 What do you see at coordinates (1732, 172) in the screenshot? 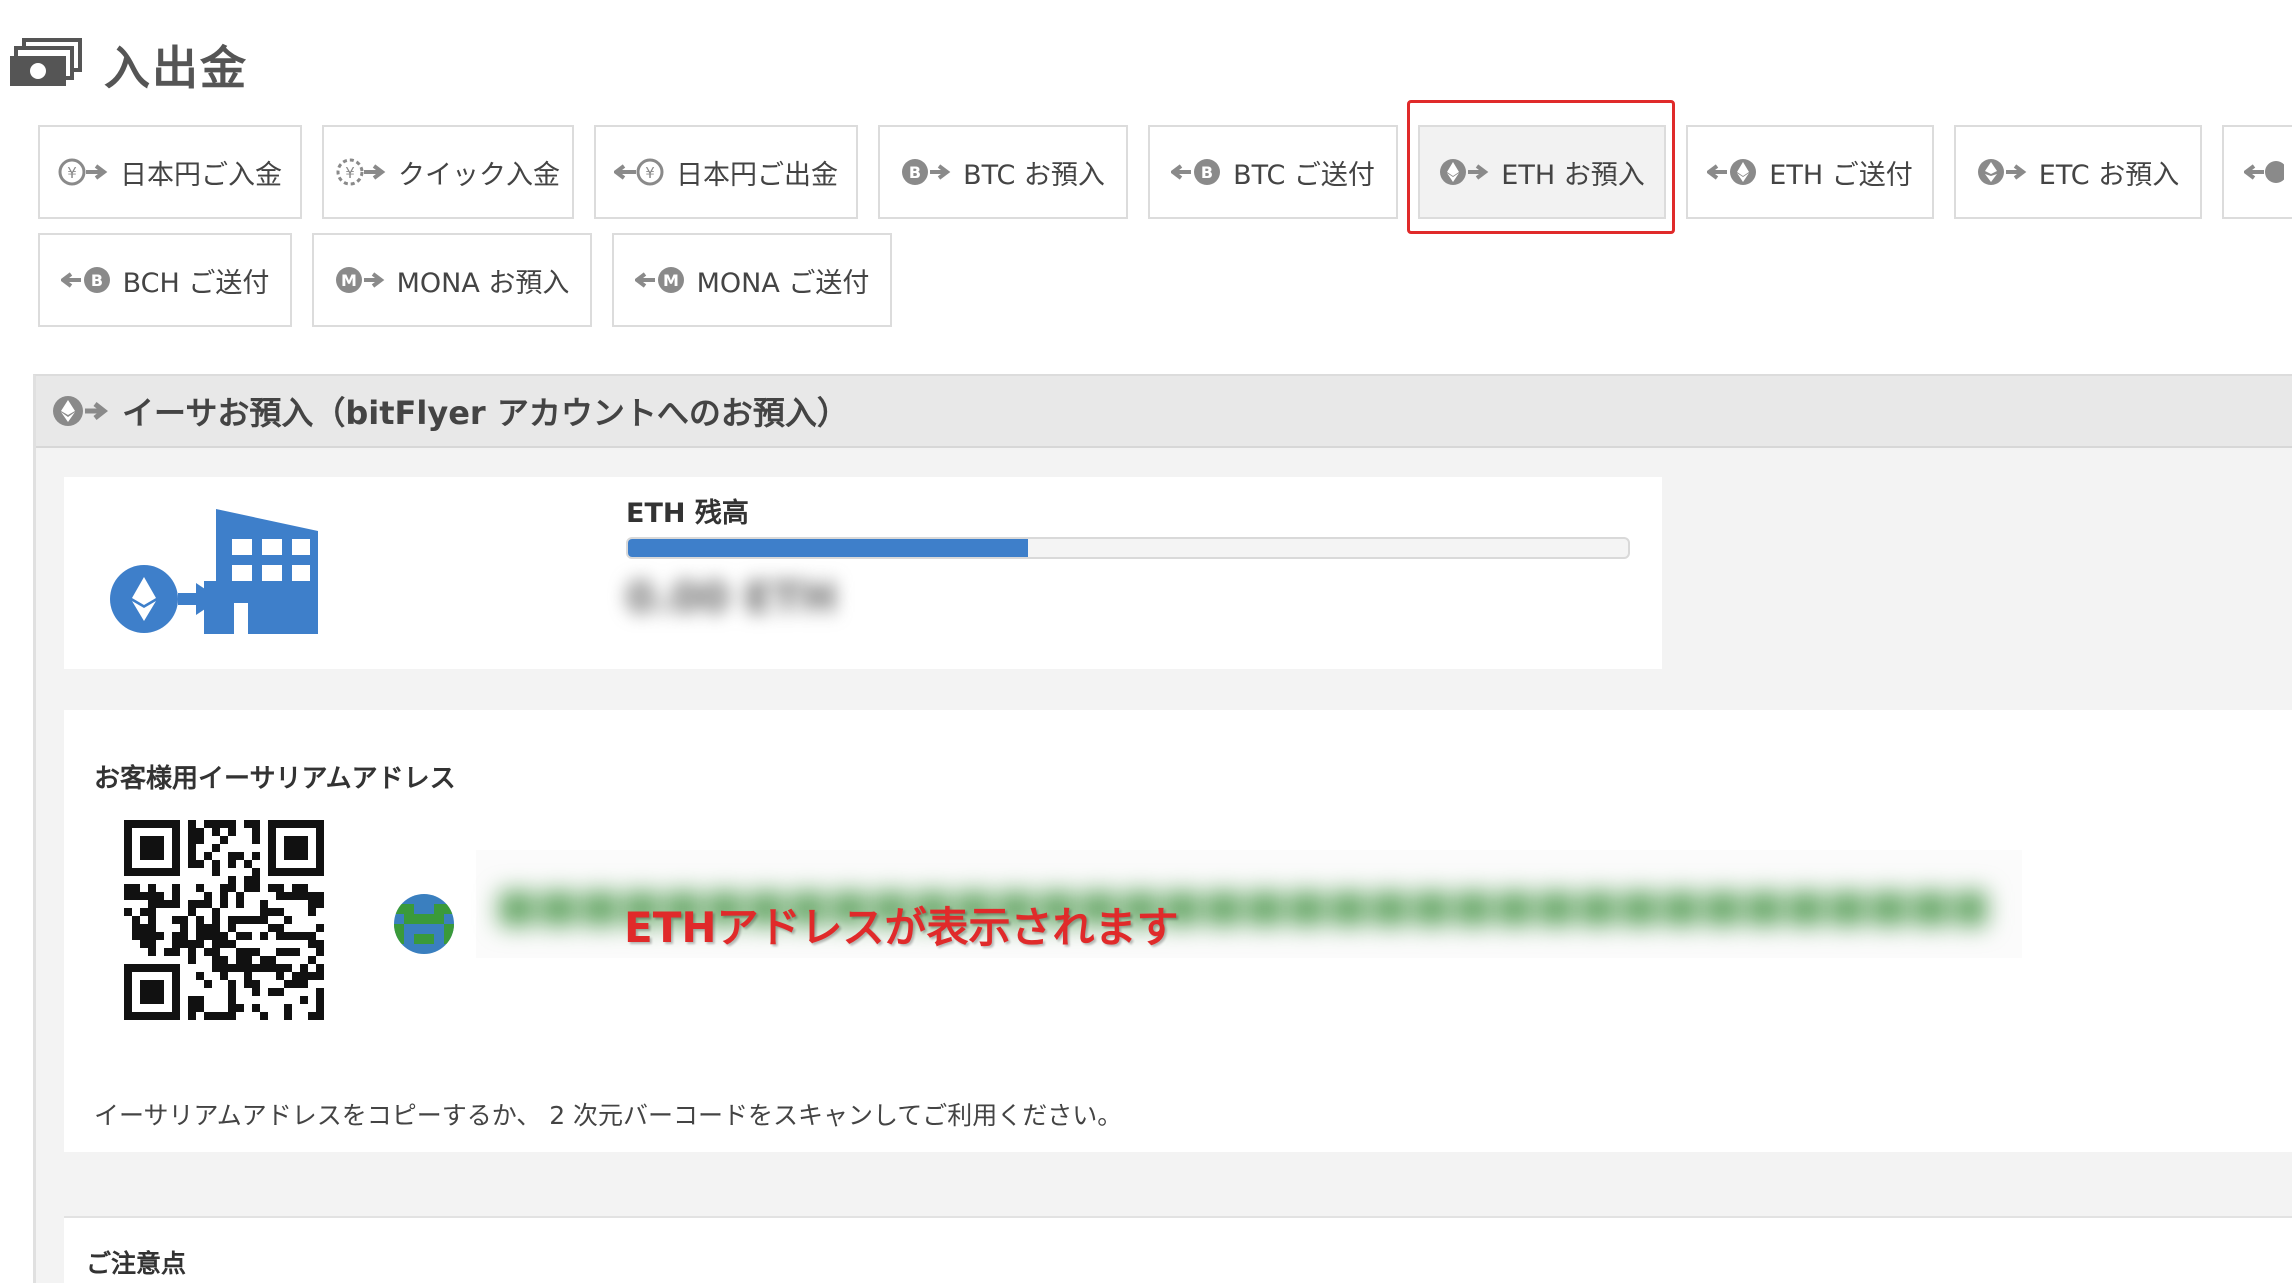
I see `eth-out-icon` at bounding box center [1732, 172].